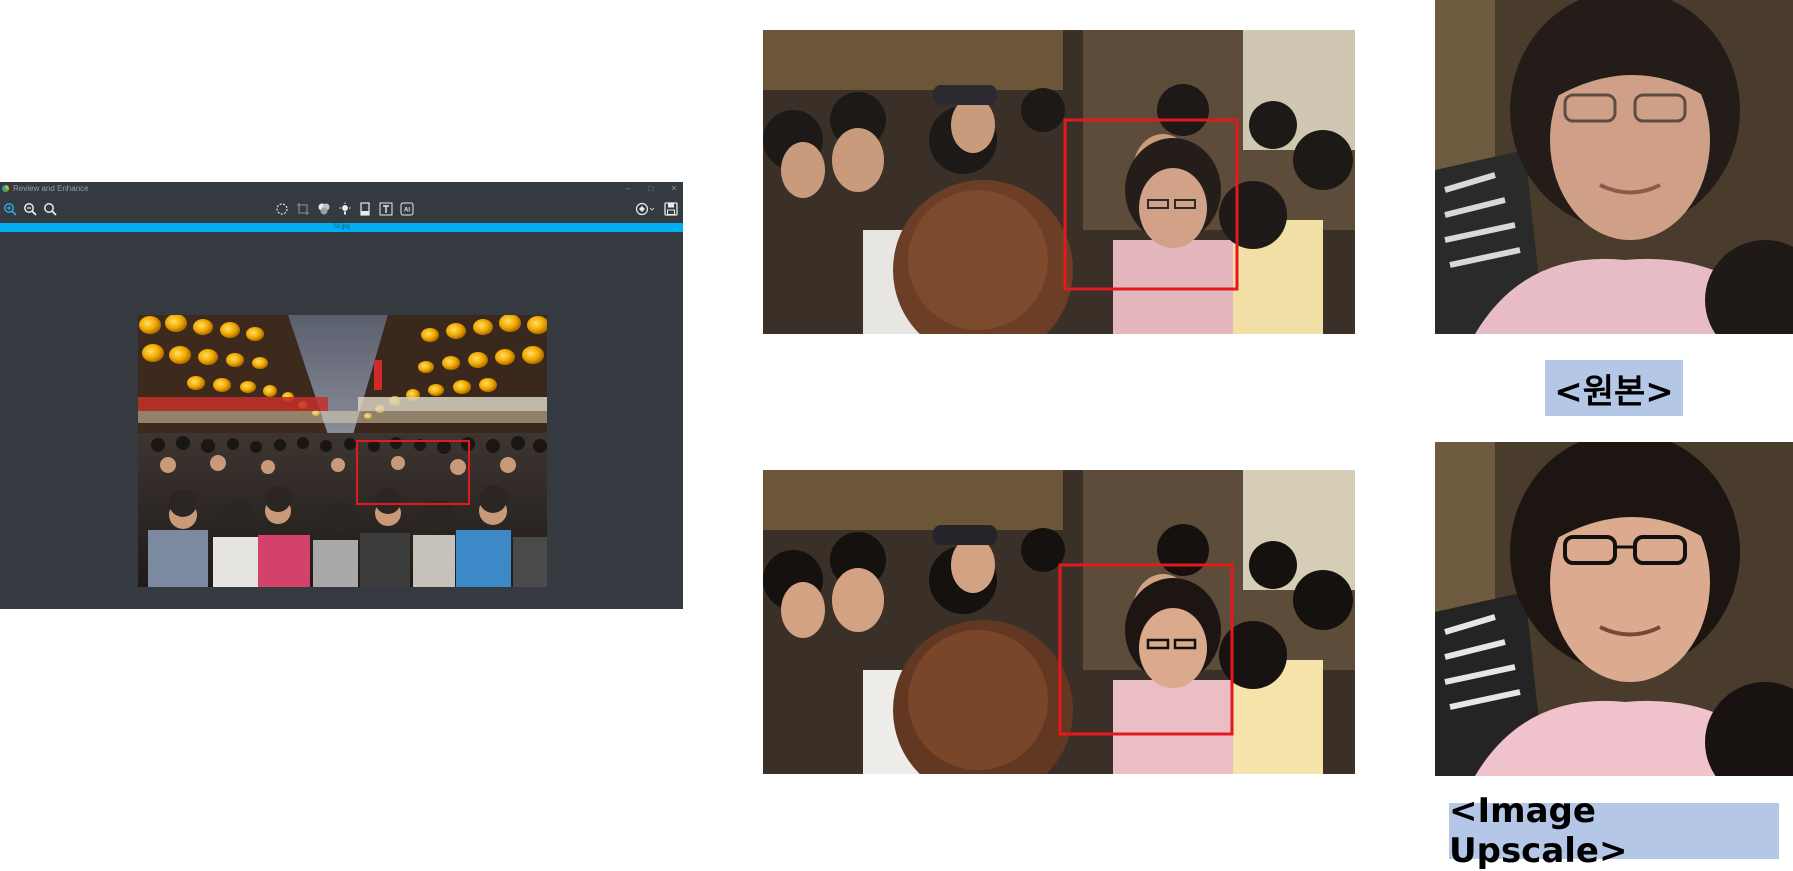 The width and height of the screenshot is (1793, 871). Describe the element at coordinates (1059, 622) in the screenshot. I see `upscaled-crop-photo` at that location.